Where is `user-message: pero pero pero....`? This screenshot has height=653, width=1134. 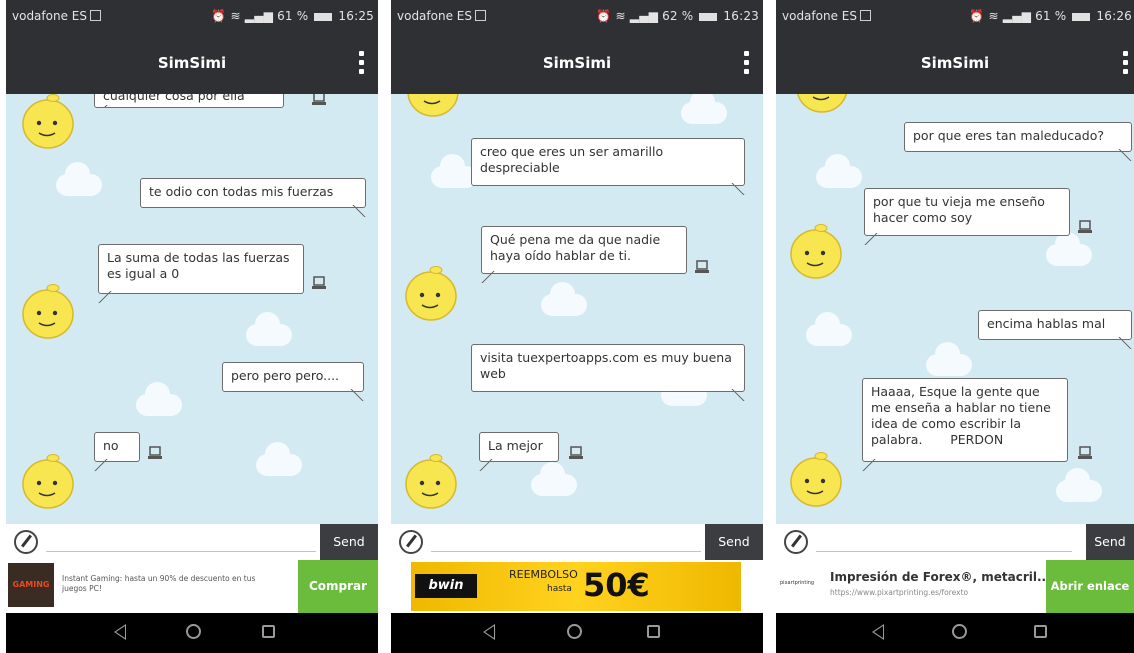
user-message: pero pero pero.... is located at coordinates (293, 381).